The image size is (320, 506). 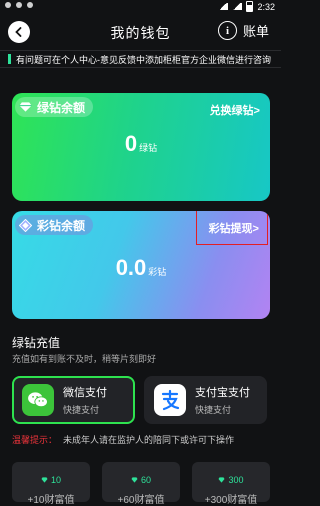 I want to click on status-time: 2:32, so click(x=266, y=6).